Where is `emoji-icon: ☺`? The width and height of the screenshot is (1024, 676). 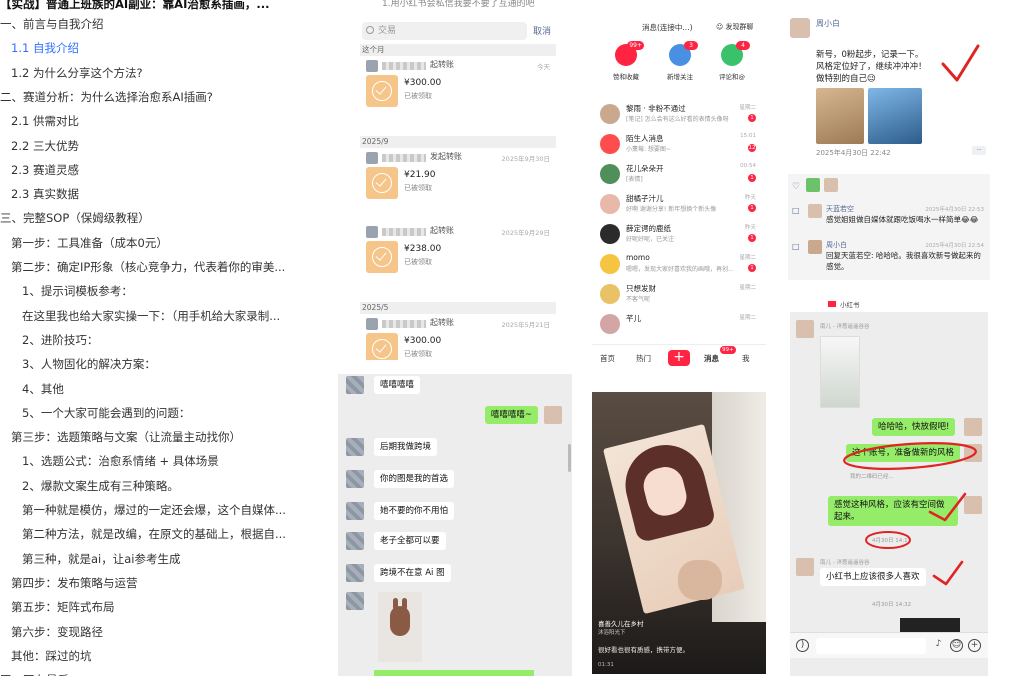
emoji-icon: ☺ is located at coordinates (956, 645).